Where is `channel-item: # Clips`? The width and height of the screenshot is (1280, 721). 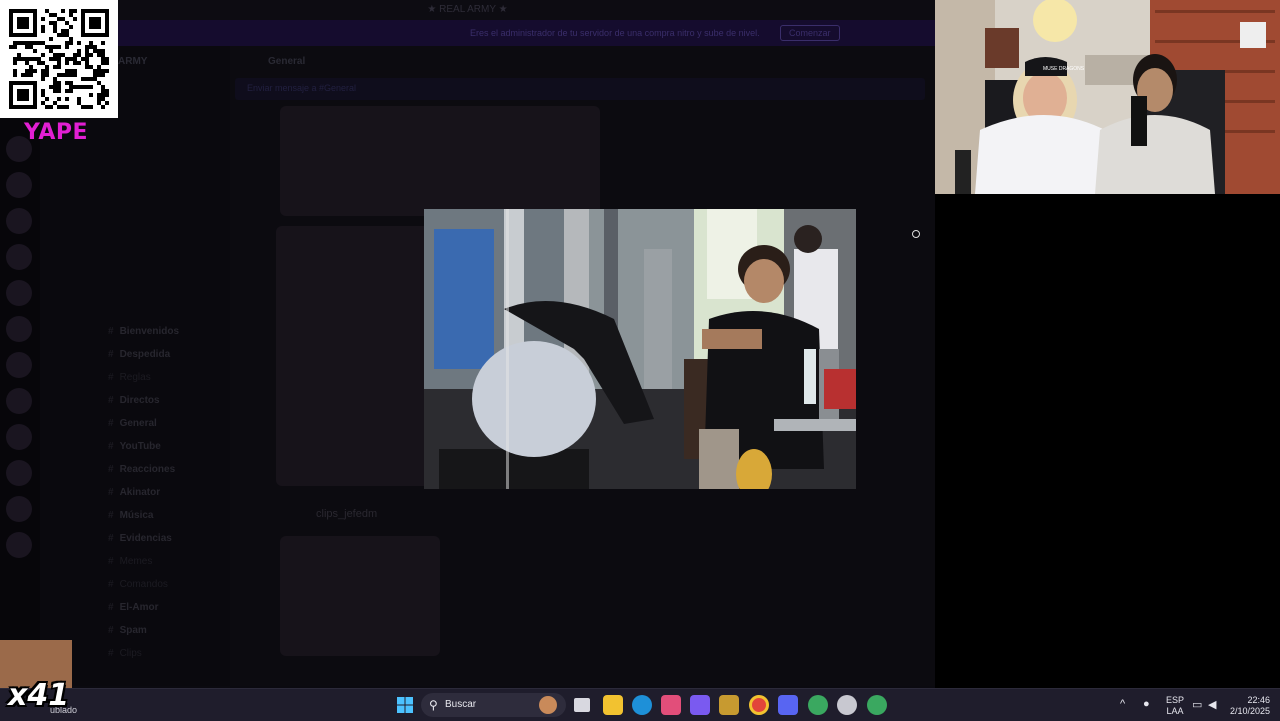
channel-item: # Clips is located at coordinates (125, 653).